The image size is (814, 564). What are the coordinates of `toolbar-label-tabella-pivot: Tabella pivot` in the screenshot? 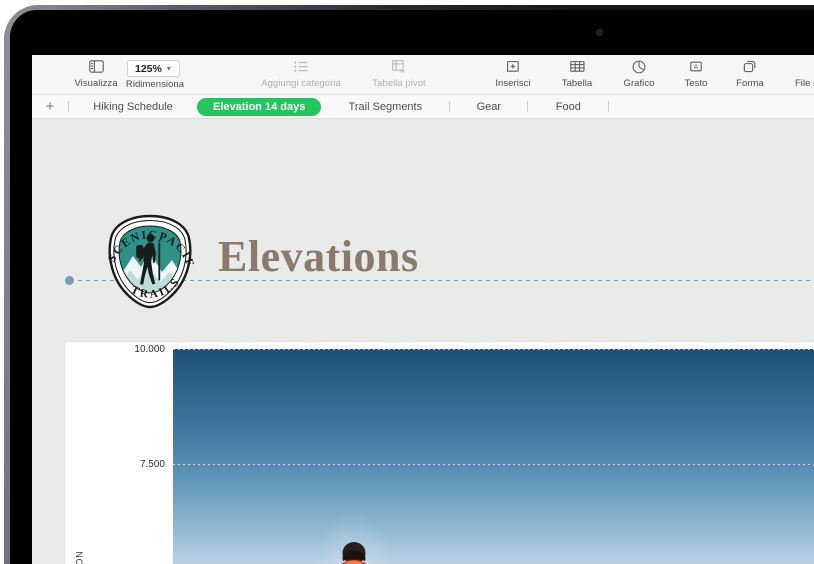 It's located at (399, 83).